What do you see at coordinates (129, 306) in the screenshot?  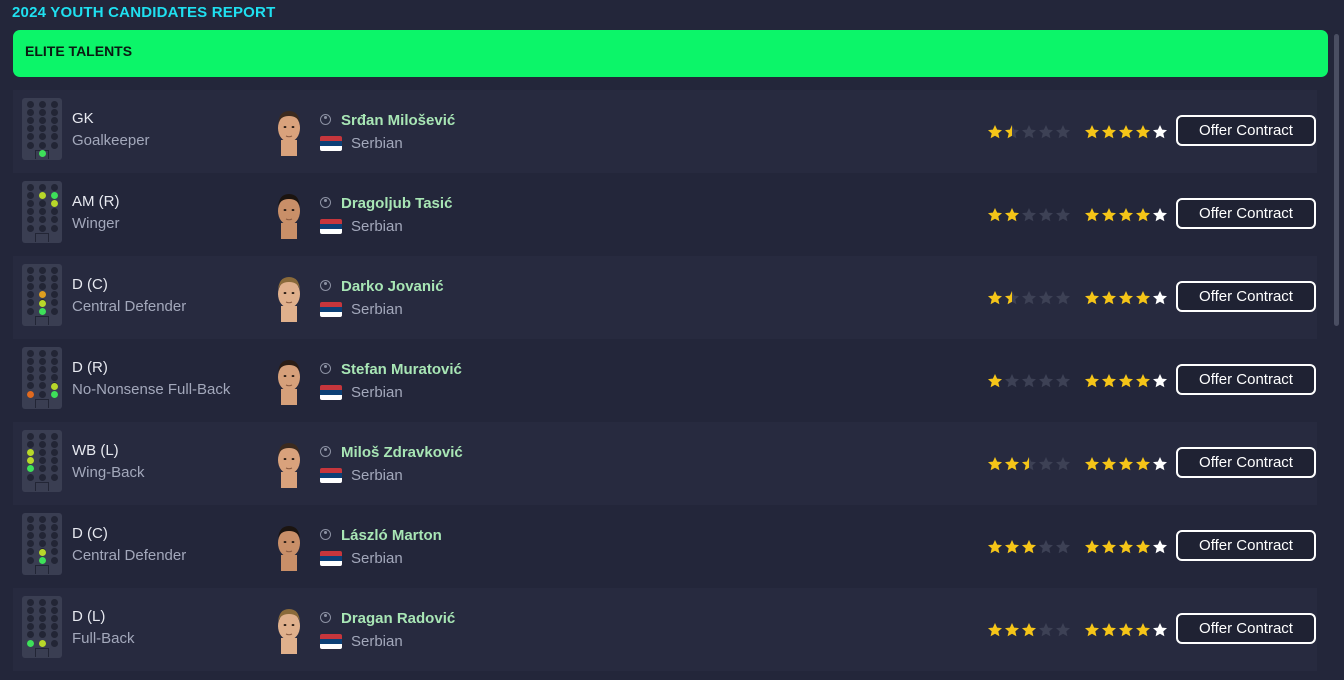 I see `position-role: Central Defender` at bounding box center [129, 306].